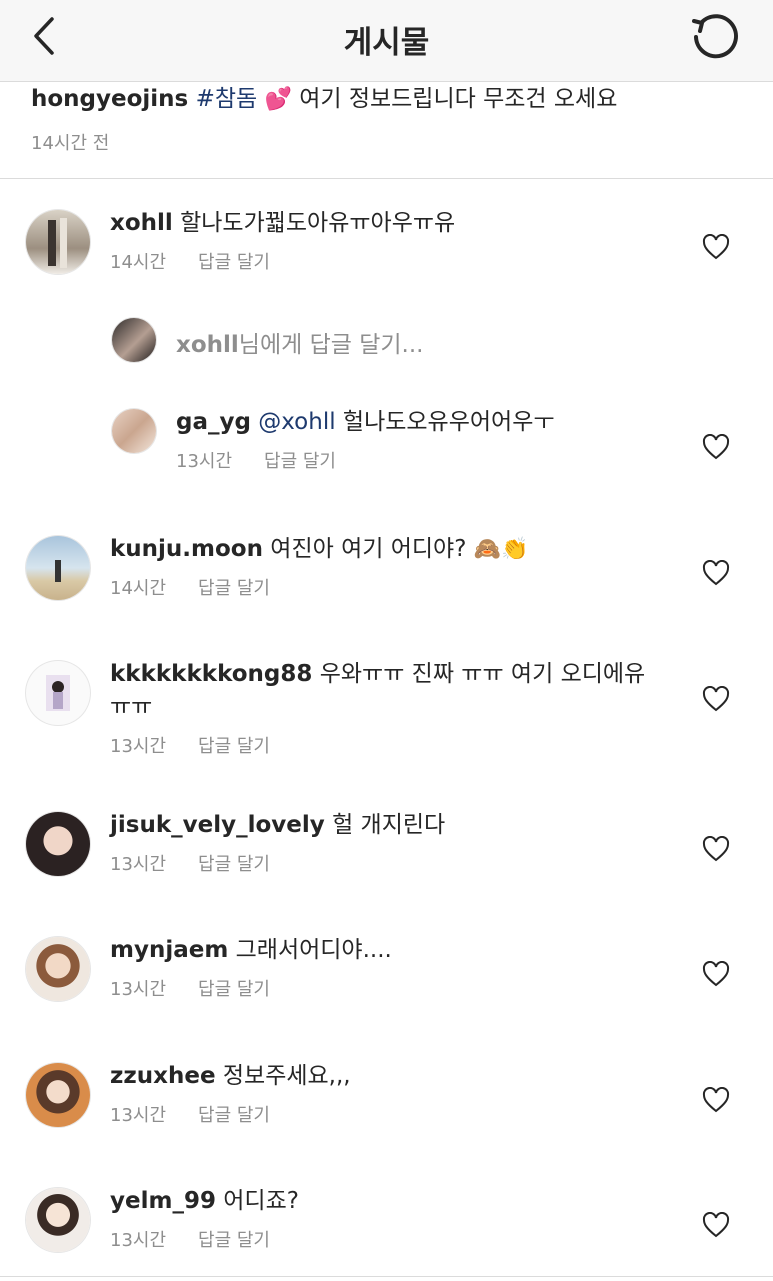 The width and height of the screenshot is (773, 1281). Describe the element at coordinates (141, 223) in the screenshot. I see `comment-username: xohll` at that location.